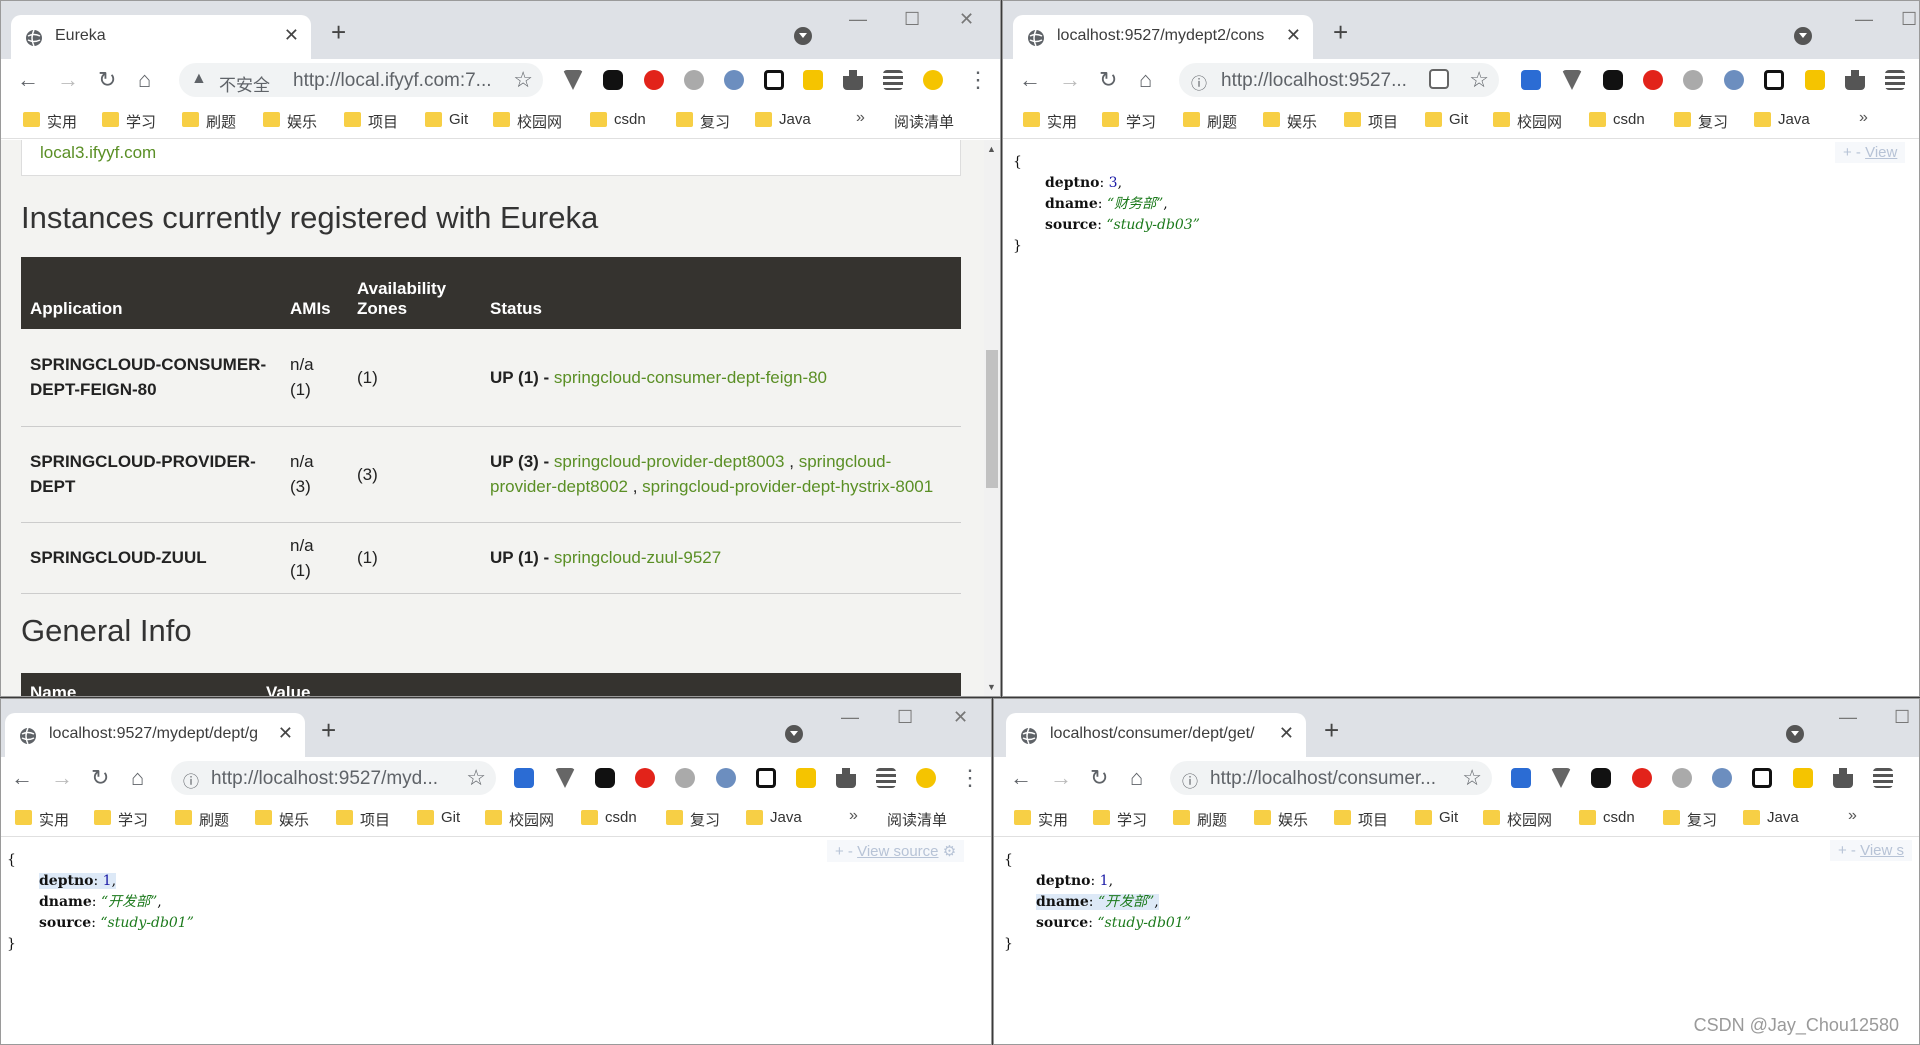 This screenshot has height=1045, width=1920. What do you see at coordinates (1163, 37) in the screenshot?
I see `tab-mydept2: localhost:9527/mydept2/cons ✕` at bounding box center [1163, 37].